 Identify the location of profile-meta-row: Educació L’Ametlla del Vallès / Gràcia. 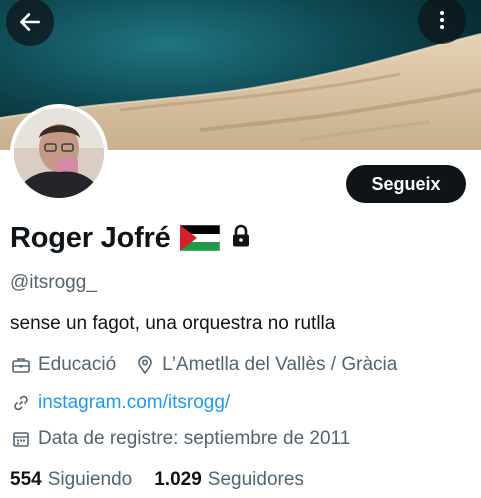
(203, 365).